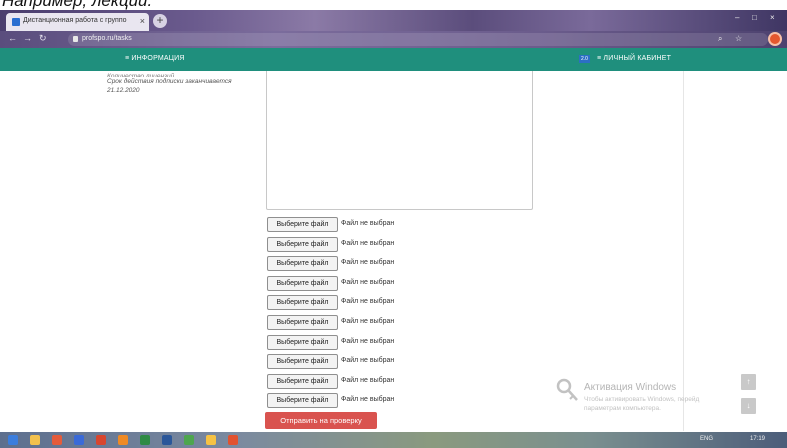 Image resolution: width=787 pixels, height=448 pixels. Describe the element at coordinates (567, 389) in the screenshot. I see `windows-key-icon` at that location.